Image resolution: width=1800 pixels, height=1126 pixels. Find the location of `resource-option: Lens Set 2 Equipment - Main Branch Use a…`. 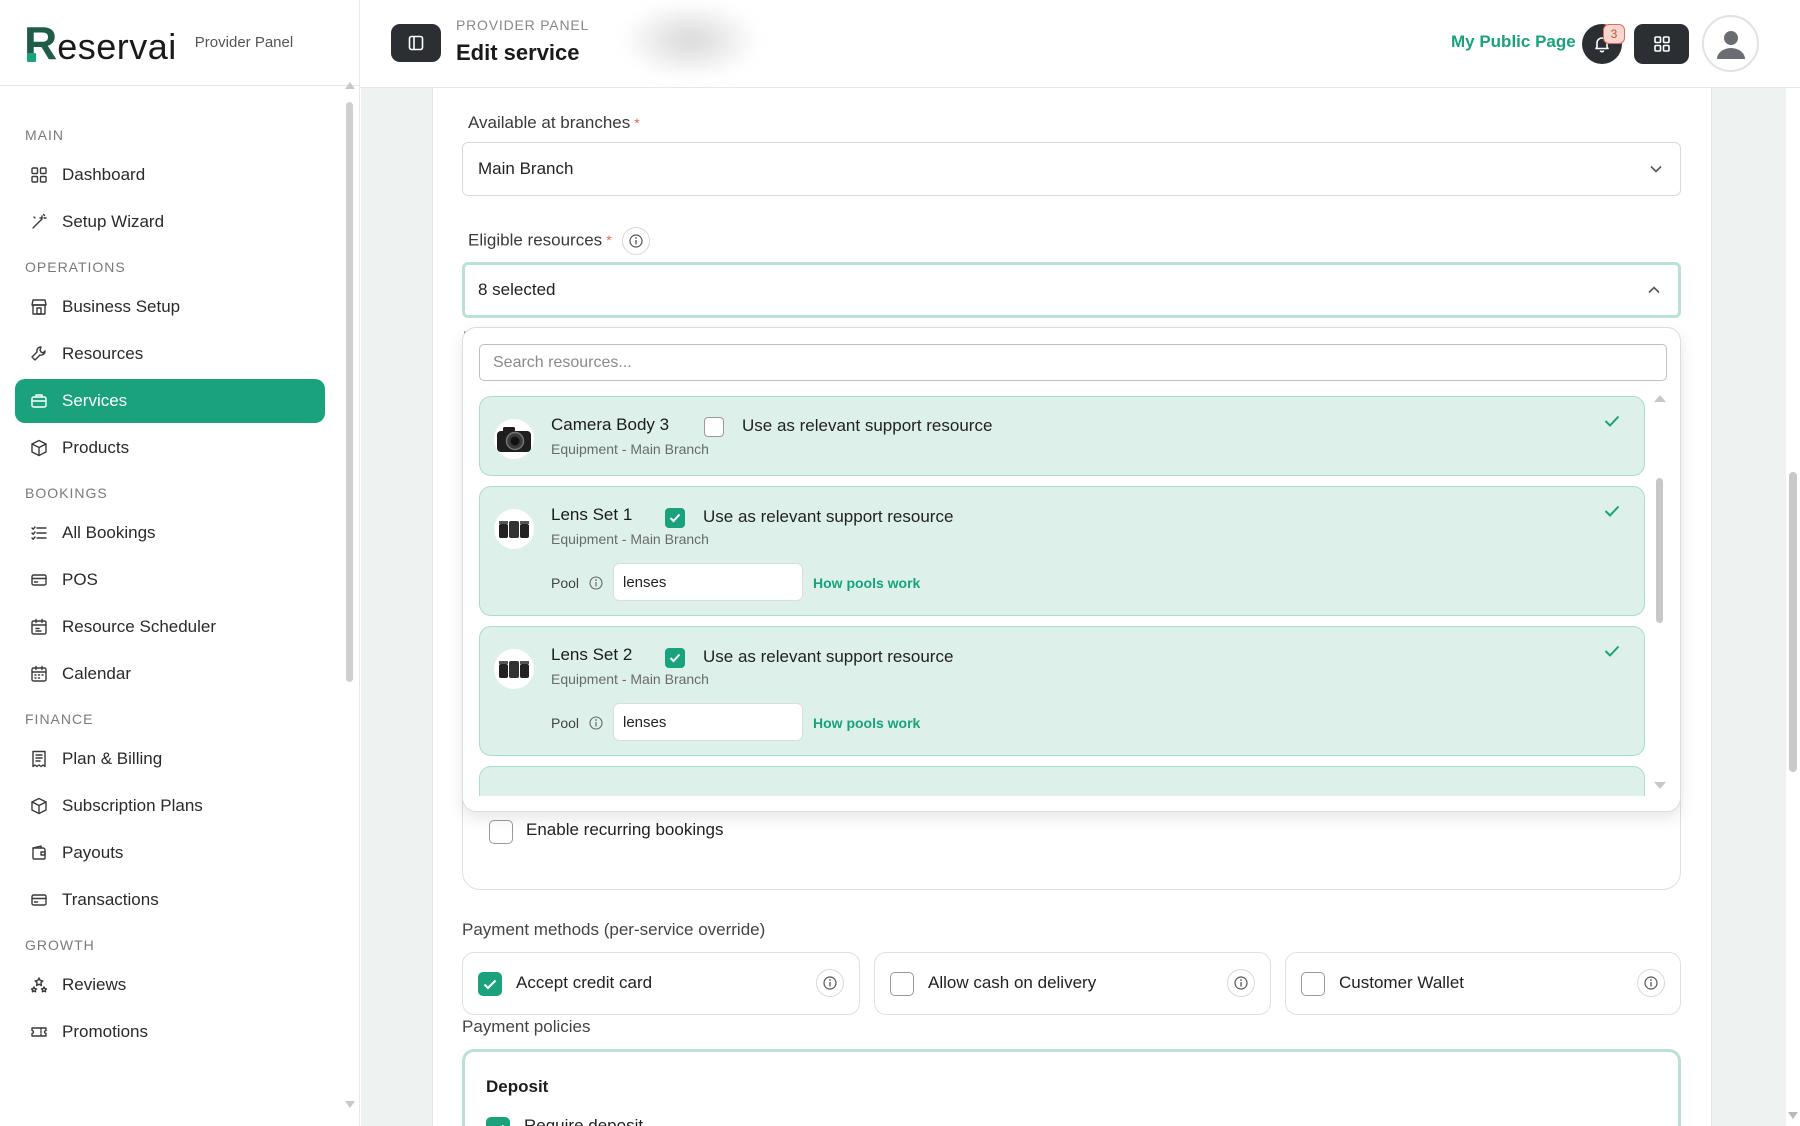

resource-option: Lens Set 2 Equipment - Main Branch Use a… is located at coordinates (1062, 691).